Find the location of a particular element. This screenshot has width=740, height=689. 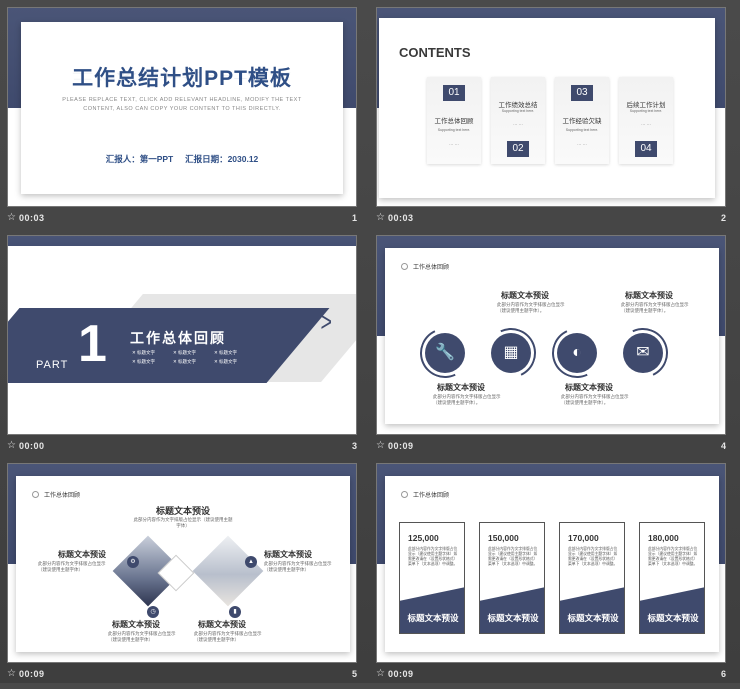

item-label: 工作经验欠缺 is located at coordinates (582, 121).